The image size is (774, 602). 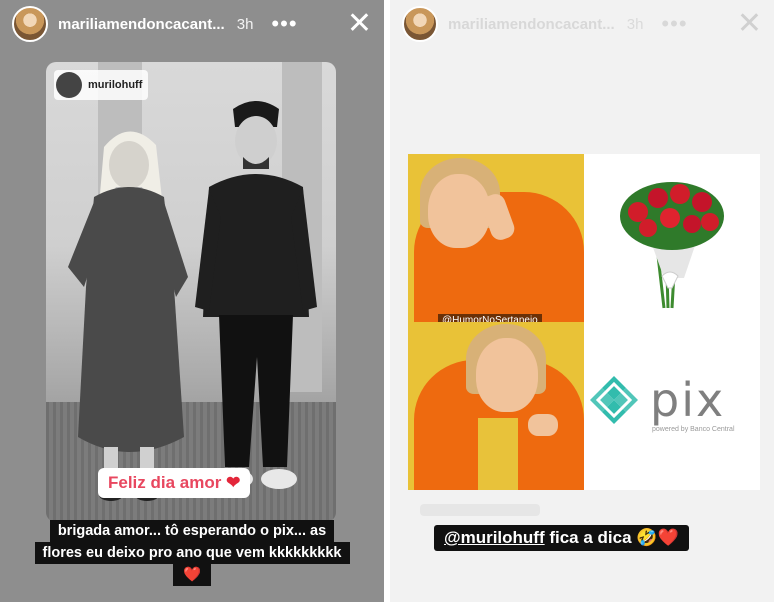 What do you see at coordinates (256, 295) in the screenshot?
I see `man-figure` at bounding box center [256, 295].